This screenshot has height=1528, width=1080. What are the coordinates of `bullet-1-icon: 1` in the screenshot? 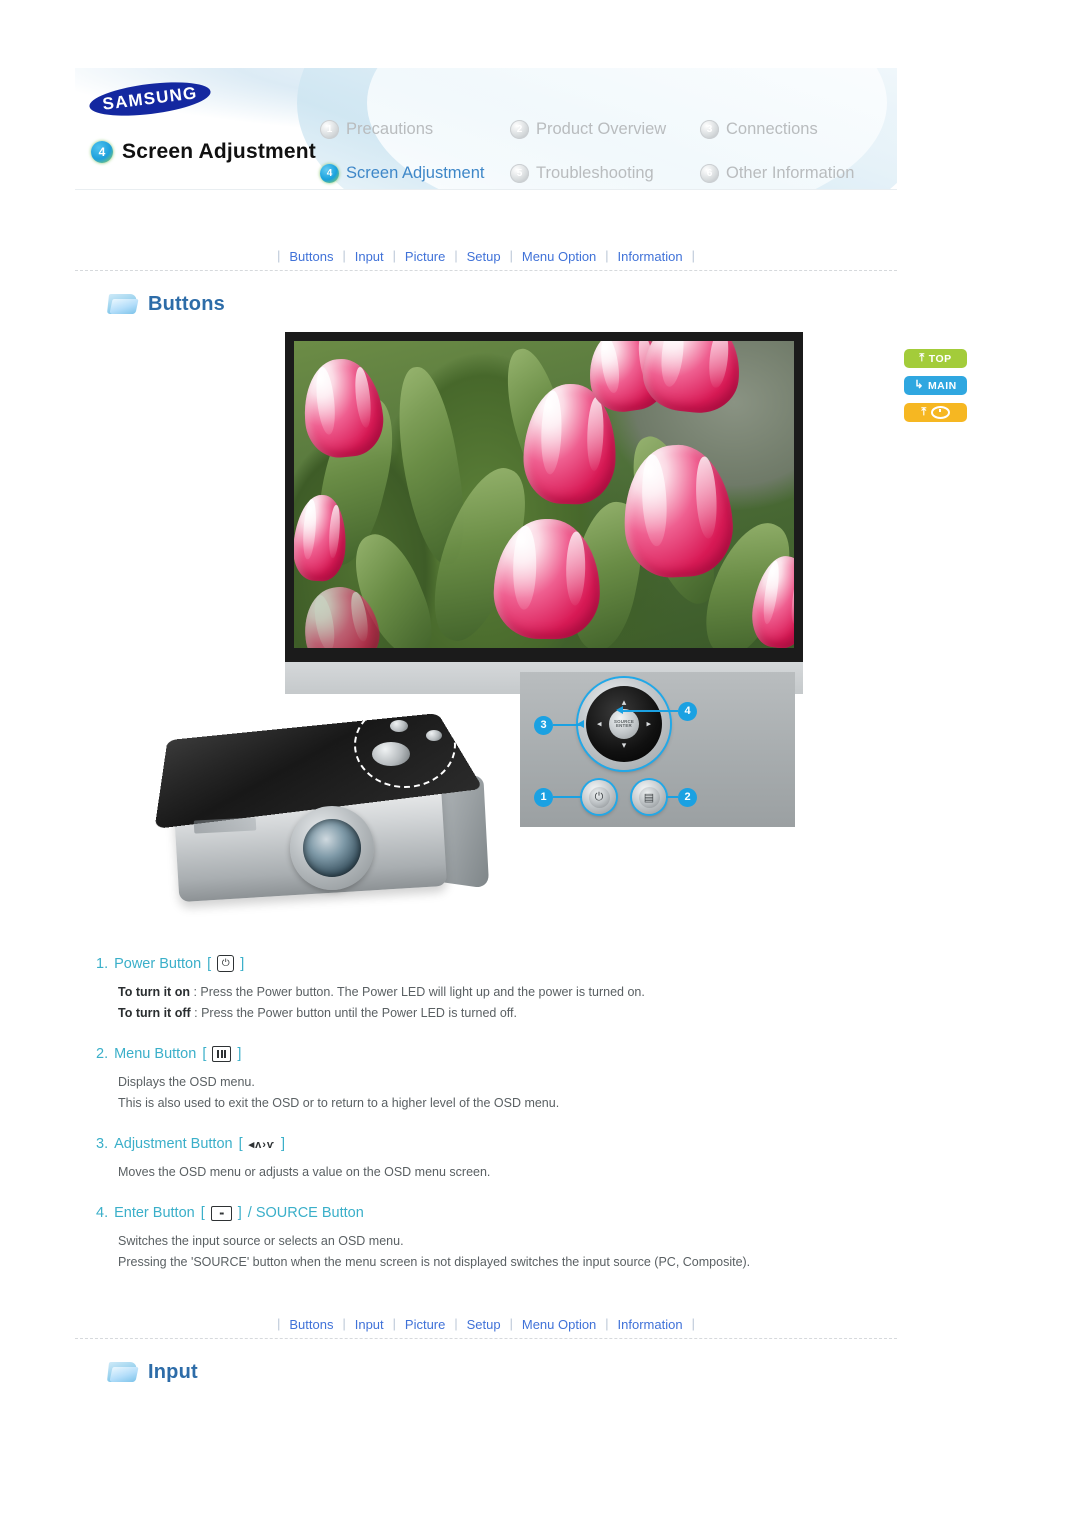 It's located at (329, 129).